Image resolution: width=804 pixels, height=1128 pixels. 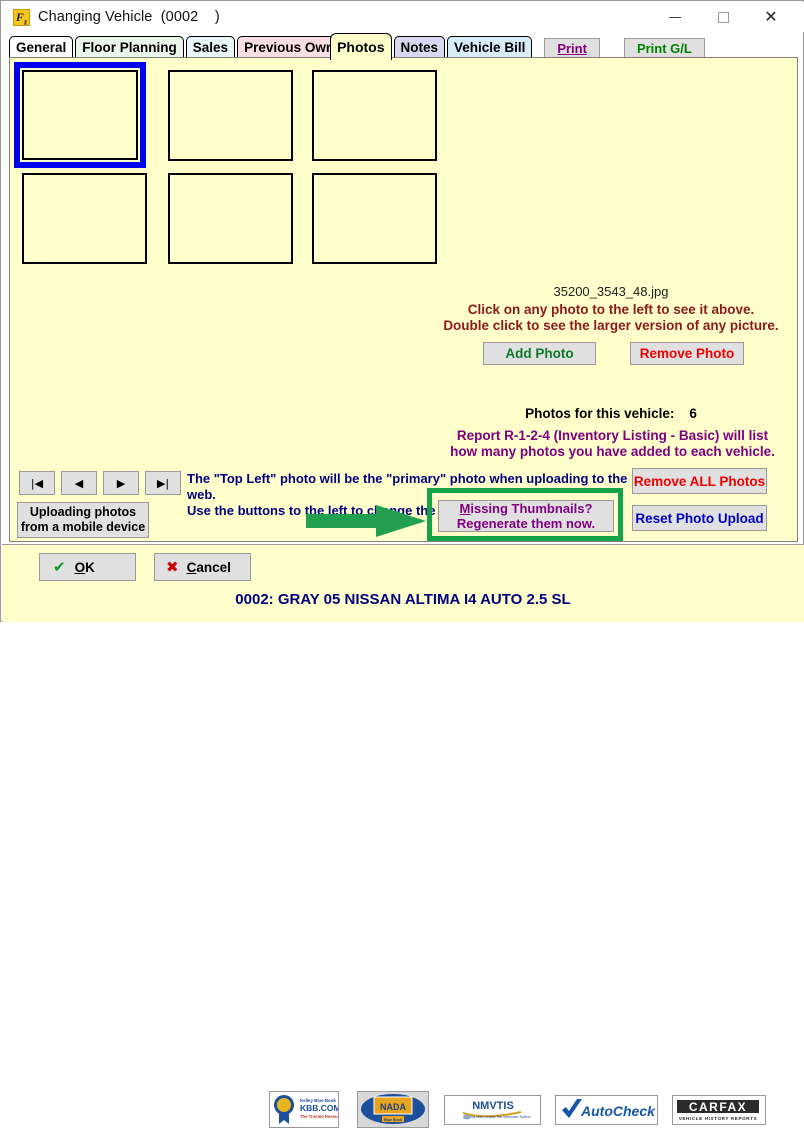 I want to click on tab-label: Notes, so click(x=419, y=47).